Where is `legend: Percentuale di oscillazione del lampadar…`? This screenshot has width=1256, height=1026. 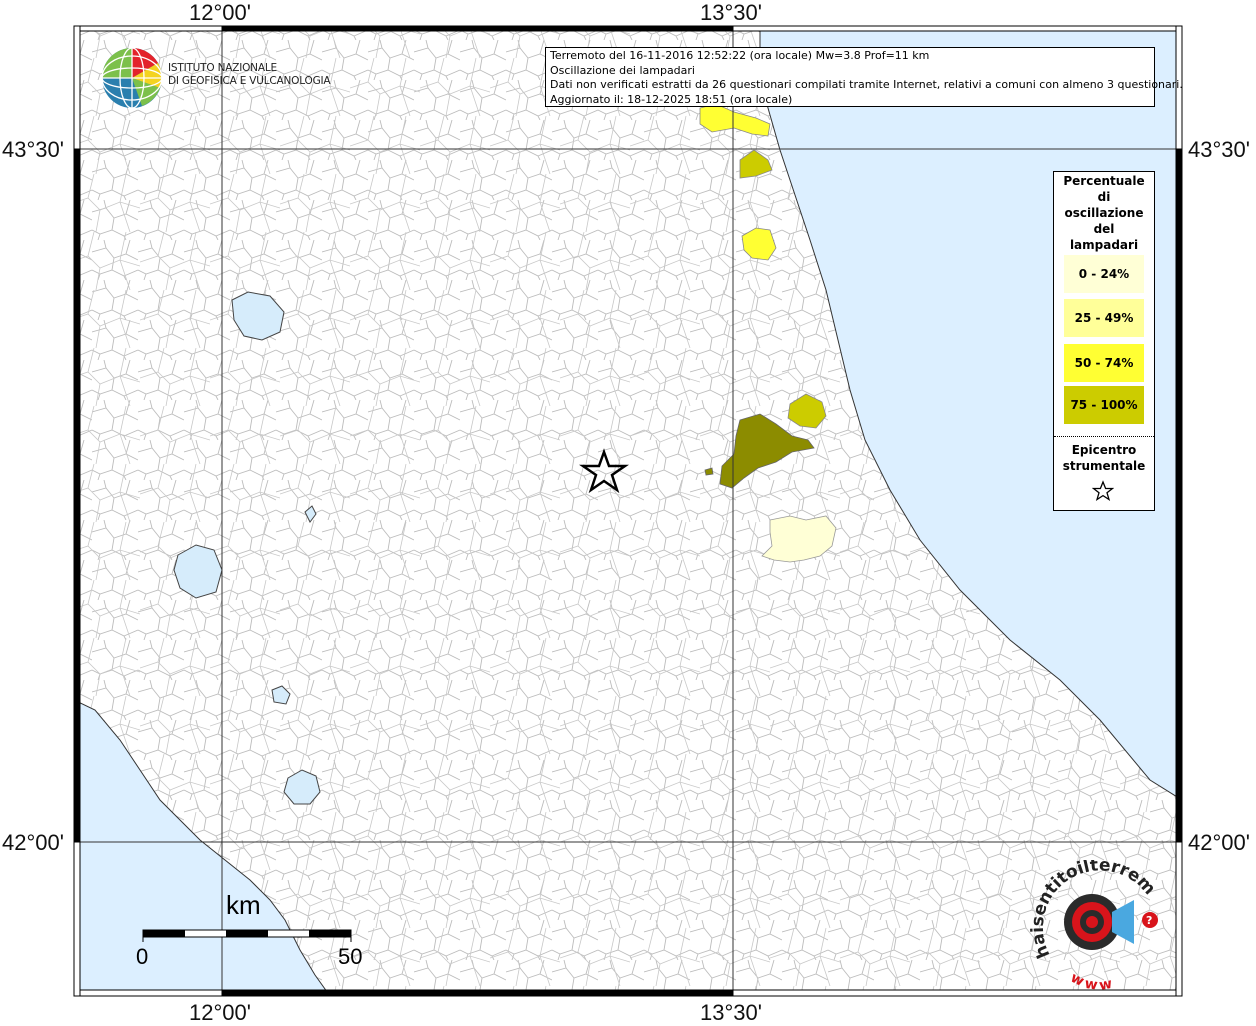
legend: Percentuale di oscillazione del lampadar… is located at coordinates (1104, 341).